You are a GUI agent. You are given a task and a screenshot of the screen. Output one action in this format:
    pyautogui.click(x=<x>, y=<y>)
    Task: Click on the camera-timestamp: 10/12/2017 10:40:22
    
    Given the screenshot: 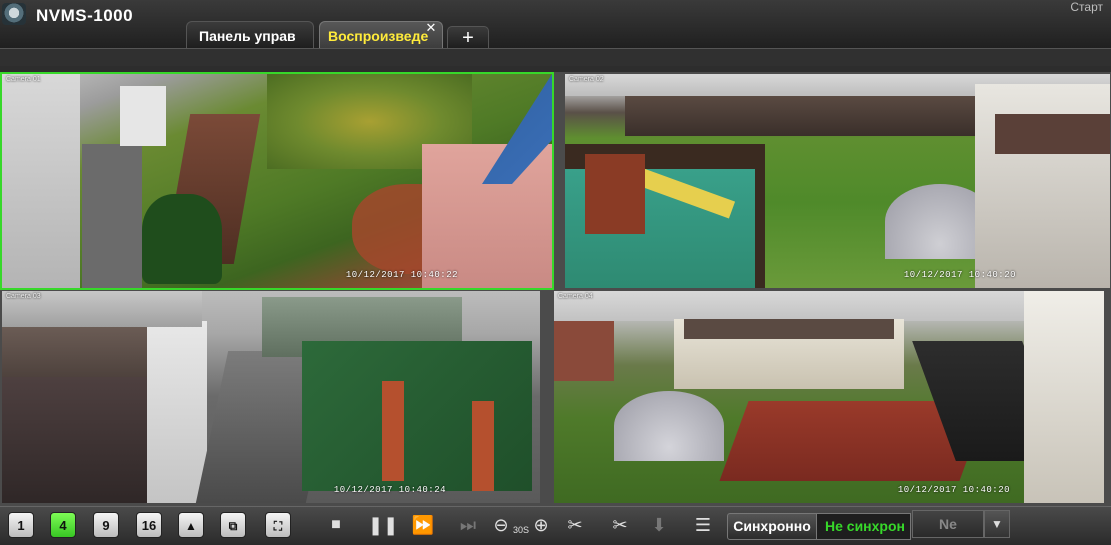 What is the action you would take?
    pyautogui.click(x=401, y=275)
    